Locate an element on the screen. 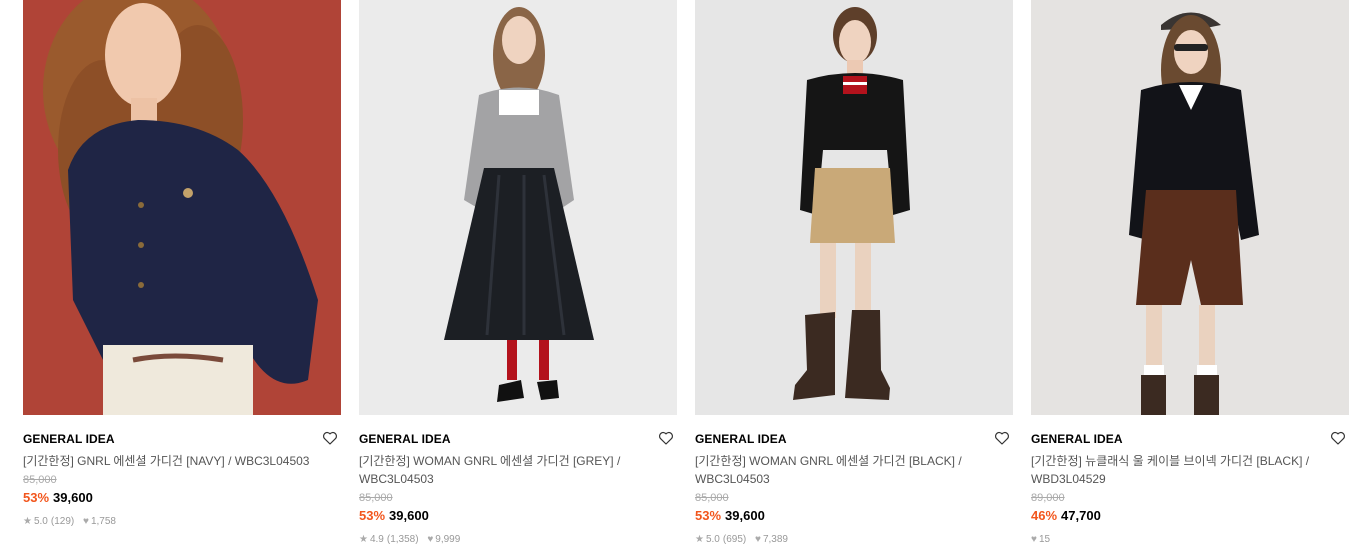  product-stats: ♥ 15 is located at coordinates (1190, 540).